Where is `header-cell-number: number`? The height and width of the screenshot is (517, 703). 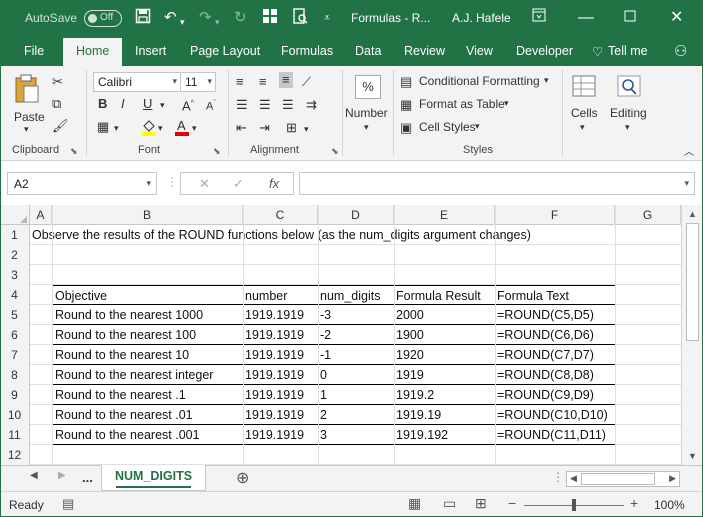 header-cell-number: number is located at coordinates (281, 295).